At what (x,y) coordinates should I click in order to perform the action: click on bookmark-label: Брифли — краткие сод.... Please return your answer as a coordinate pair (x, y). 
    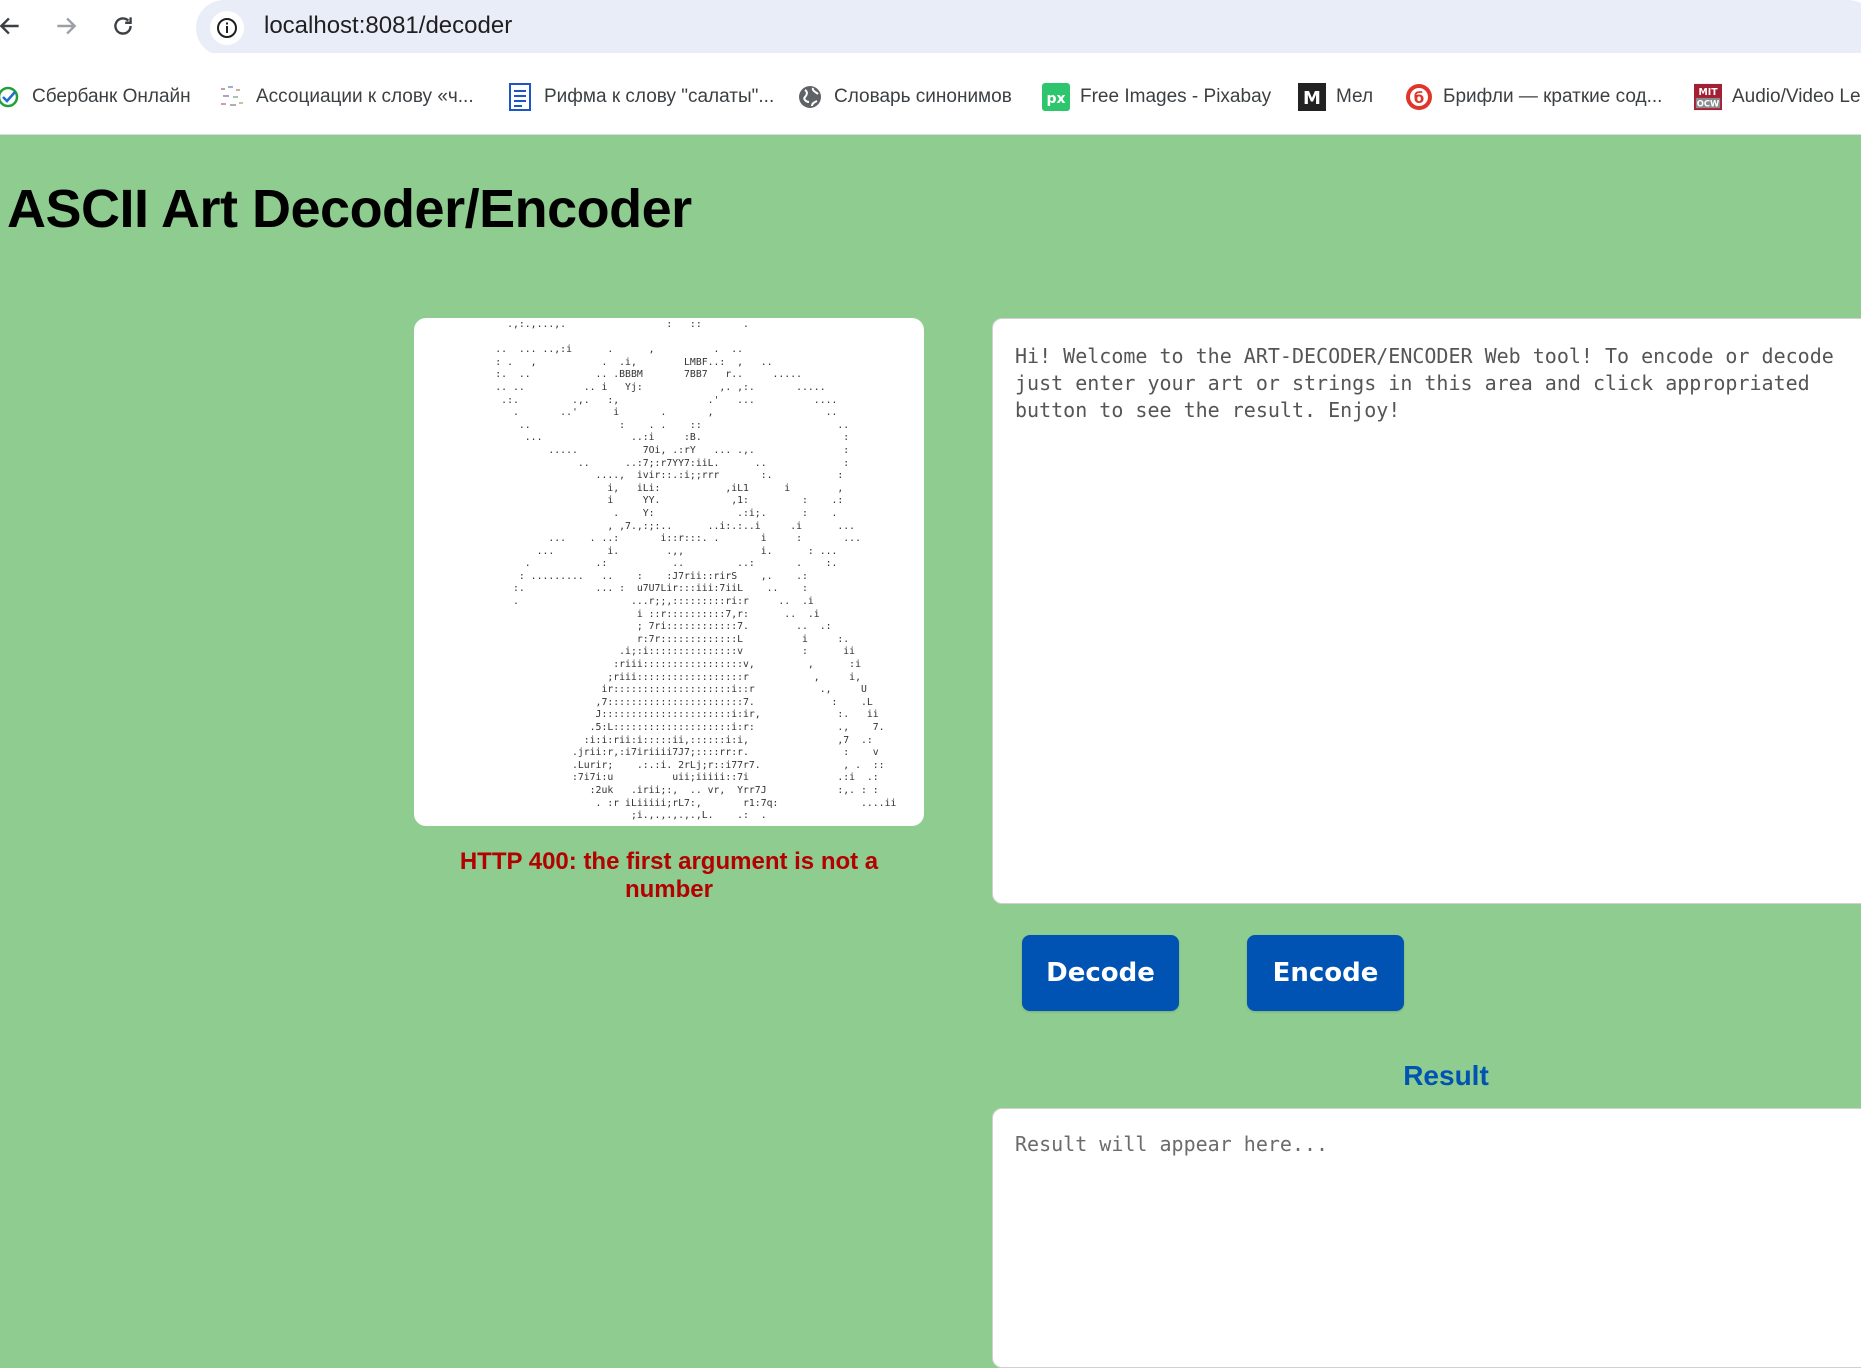
    Looking at the image, I should click on (1553, 96).